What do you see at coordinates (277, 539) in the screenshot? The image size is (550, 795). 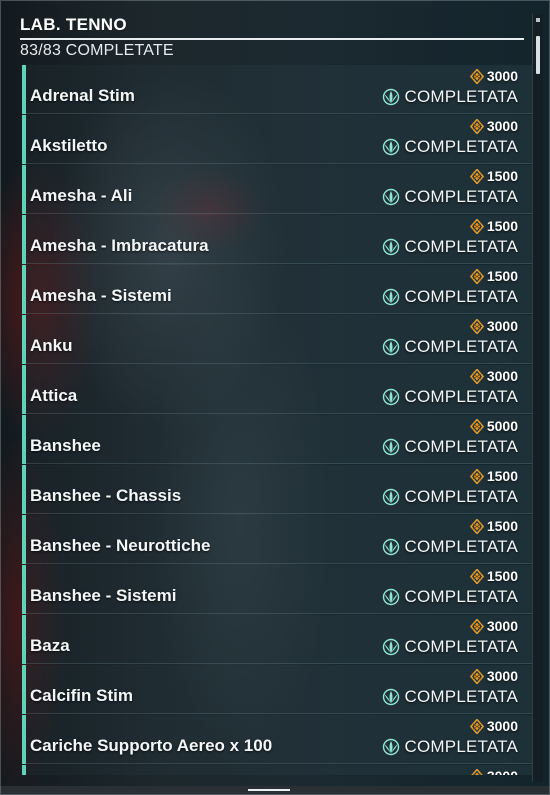 I see `list-item: Banshee - Neurottiche 1500 COMPLETATA` at bounding box center [277, 539].